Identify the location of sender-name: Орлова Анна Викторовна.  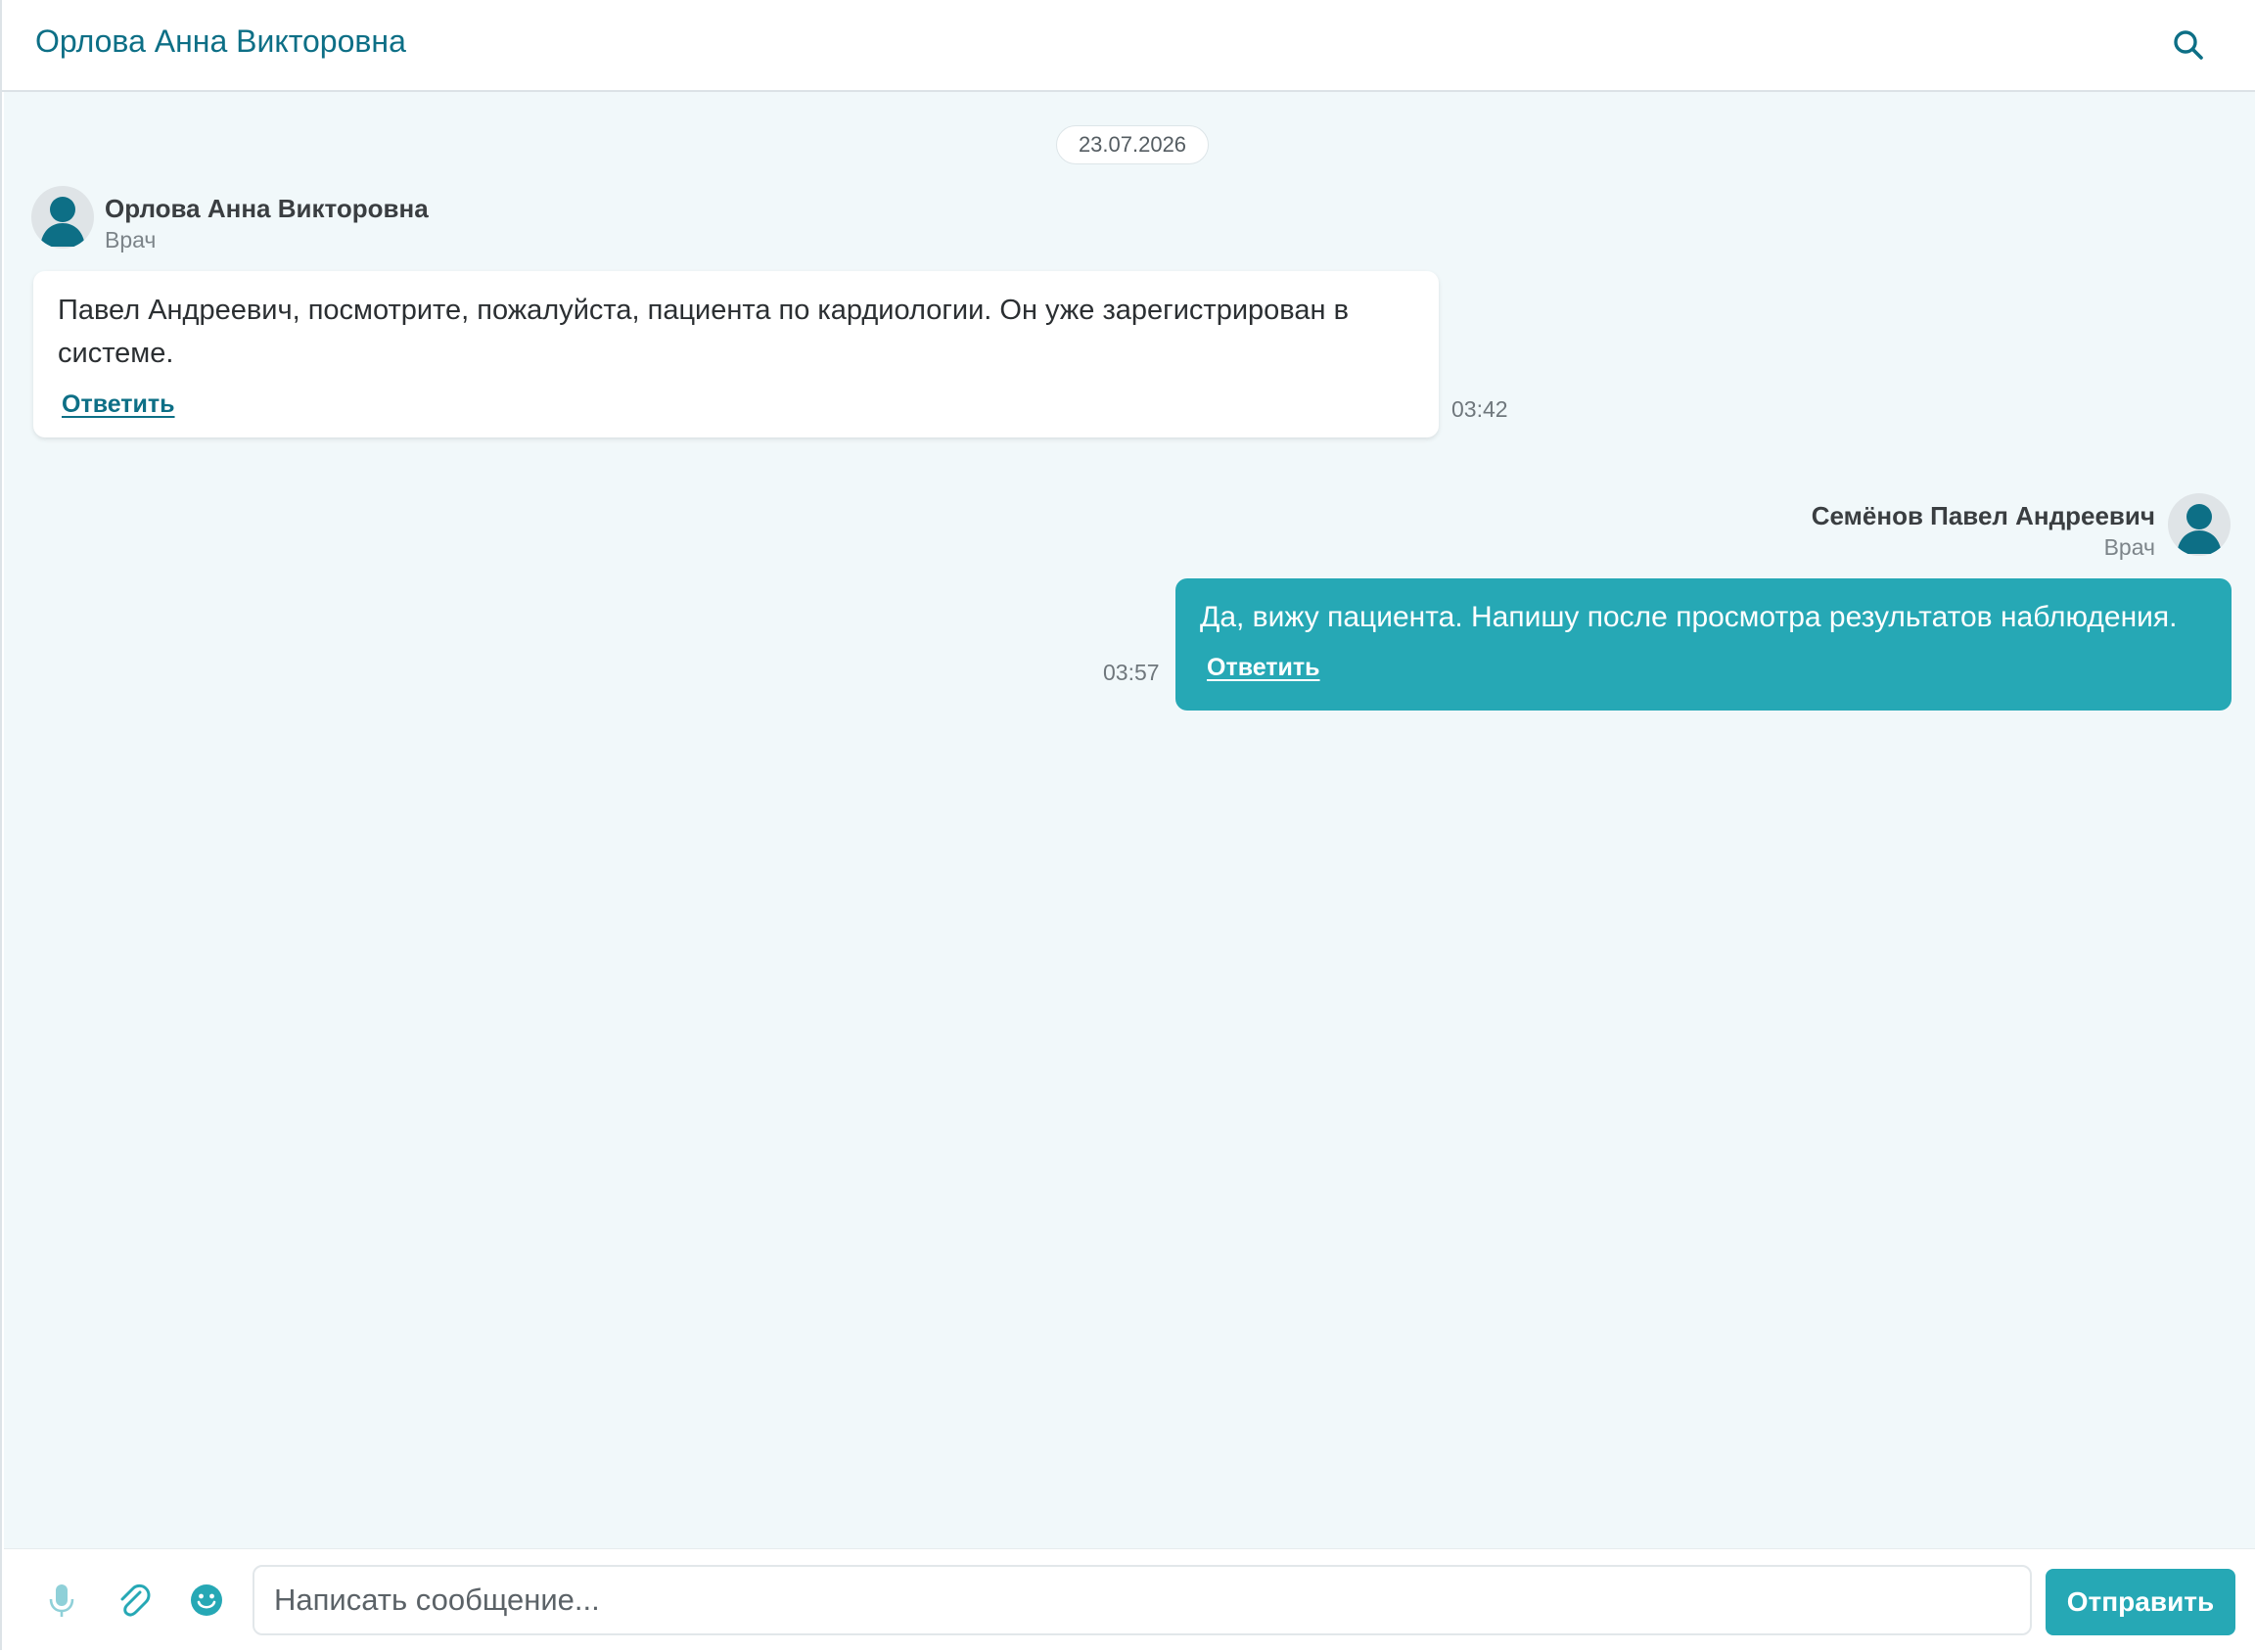
(267, 208).